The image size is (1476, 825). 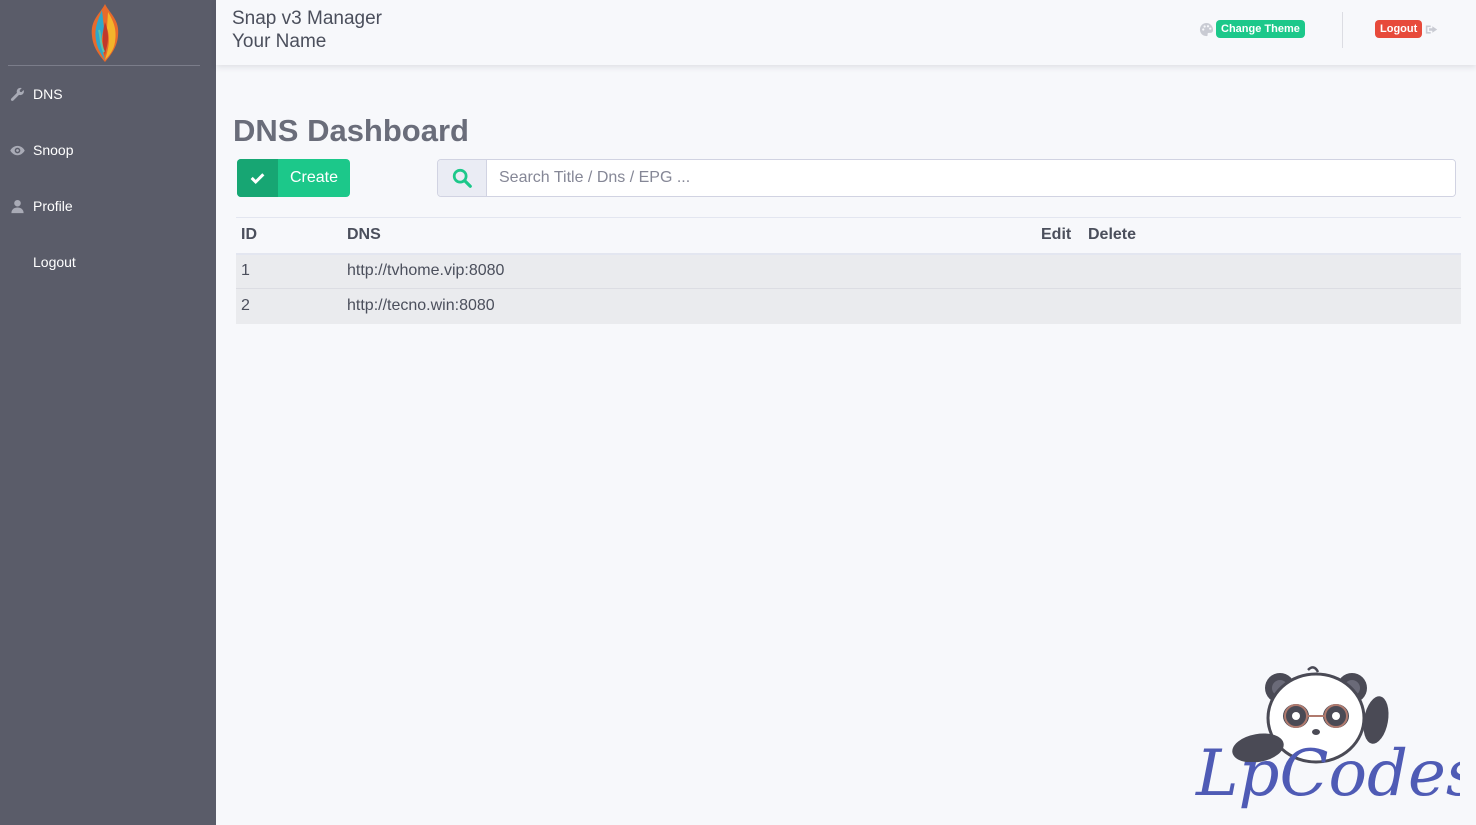 I want to click on panda-logo: LpCodes, so click(x=1335, y=738).